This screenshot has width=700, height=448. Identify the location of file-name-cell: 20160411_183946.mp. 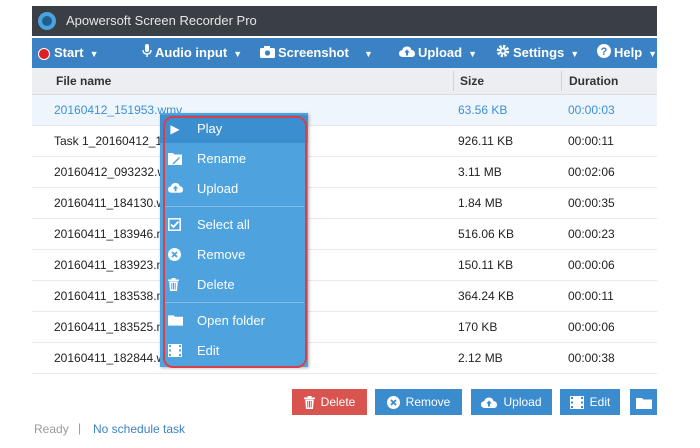
(114, 234).